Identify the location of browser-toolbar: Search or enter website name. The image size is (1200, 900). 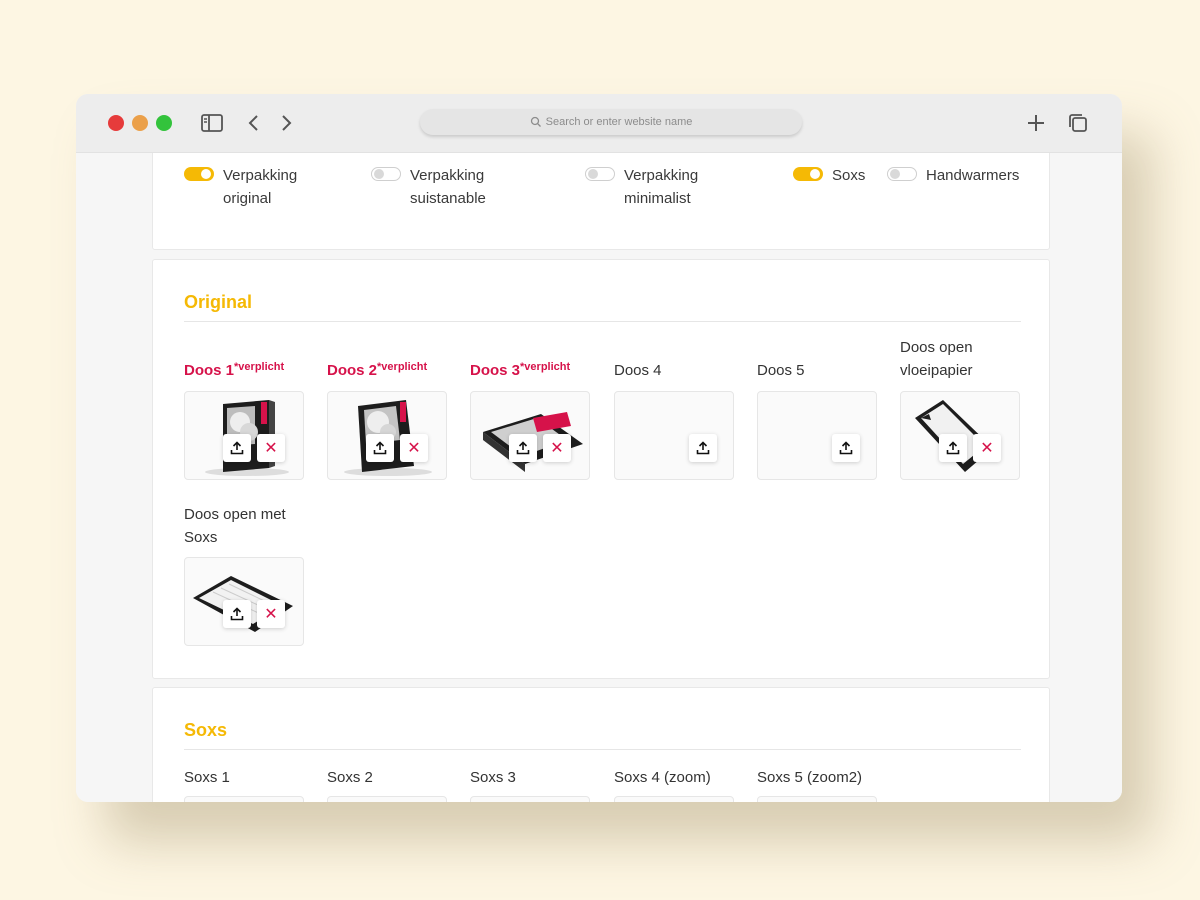
(599, 123).